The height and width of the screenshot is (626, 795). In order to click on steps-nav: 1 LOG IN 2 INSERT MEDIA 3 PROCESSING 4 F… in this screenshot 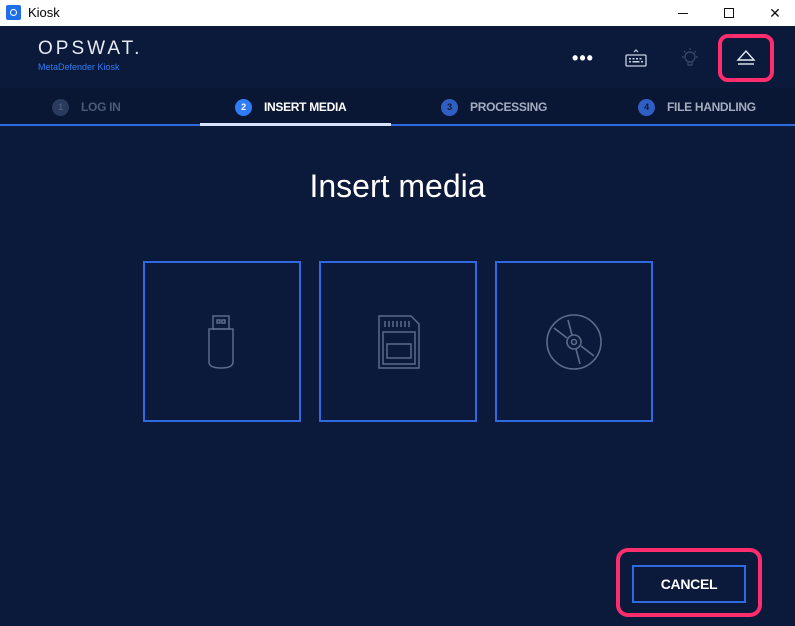, I will do `click(397, 107)`.